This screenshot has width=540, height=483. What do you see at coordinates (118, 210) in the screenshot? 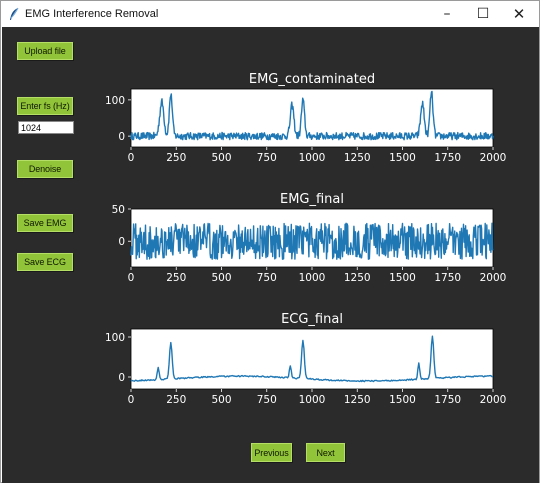
I see `y-tick-label: 50` at bounding box center [118, 210].